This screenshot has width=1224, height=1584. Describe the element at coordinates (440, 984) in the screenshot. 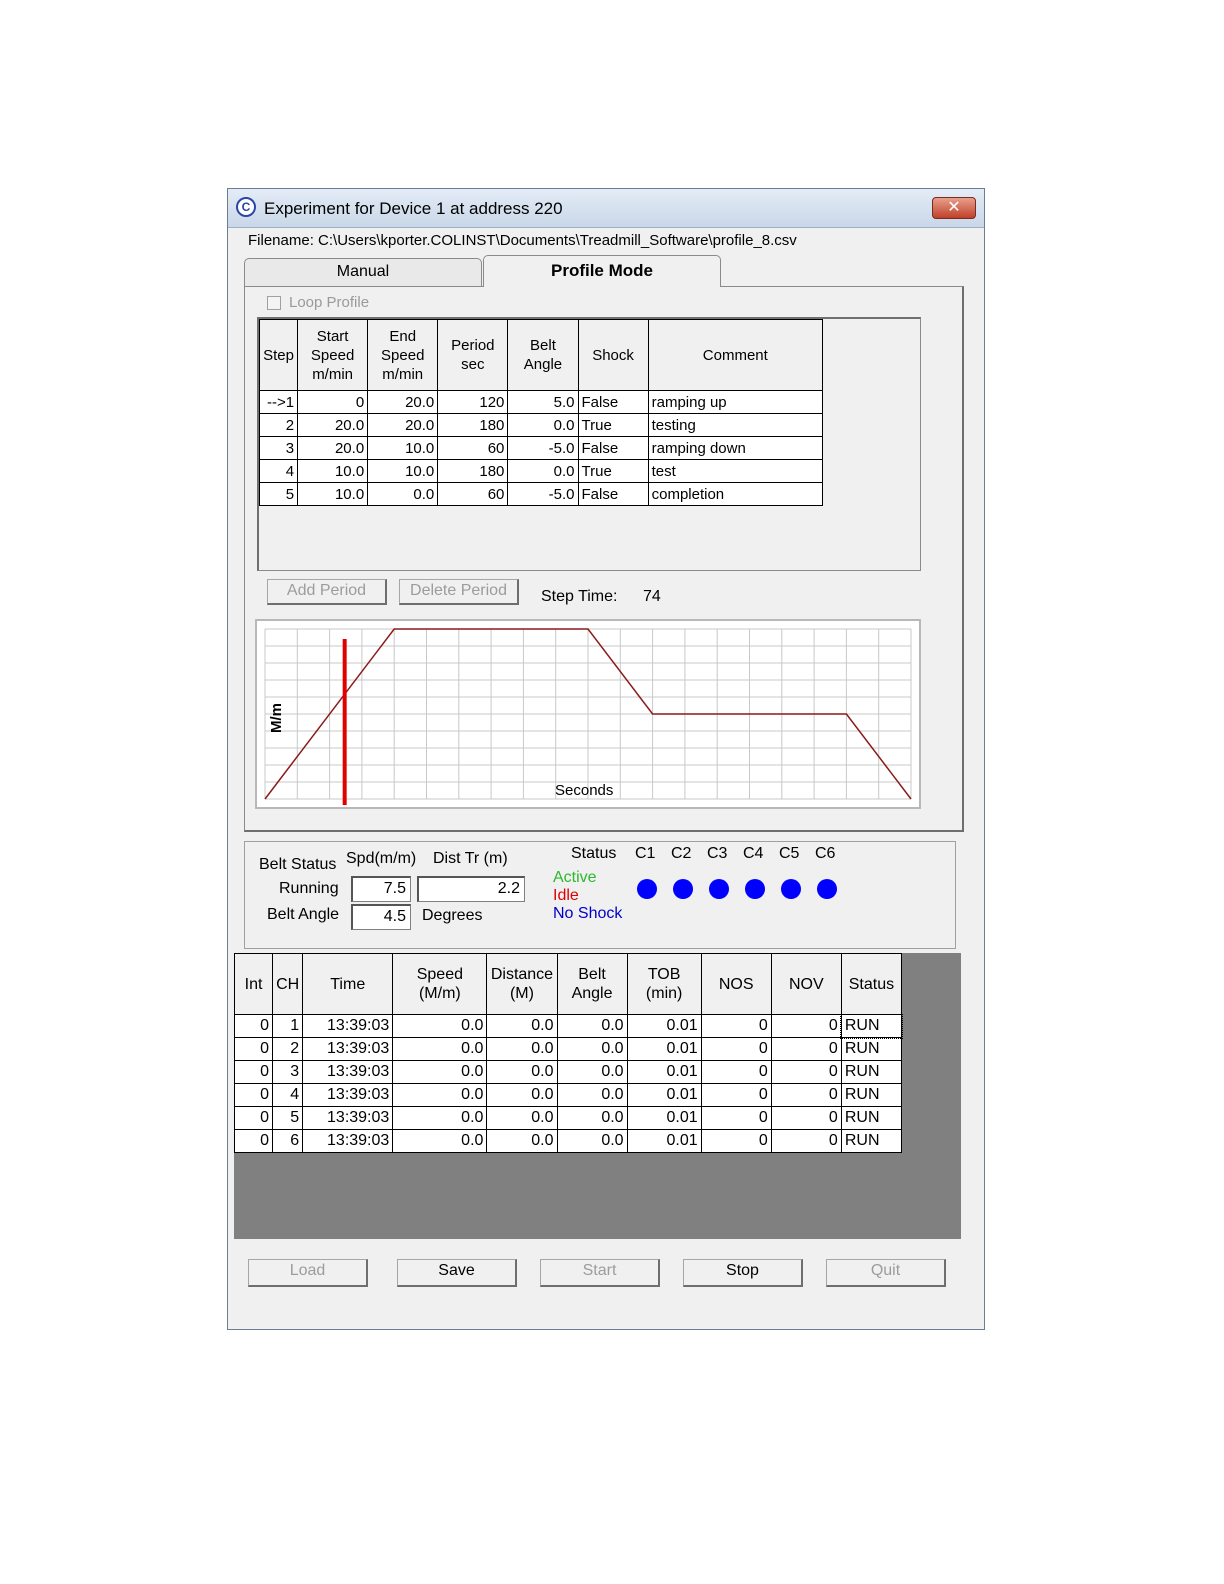

I see `data-col-header: Speed (M/m)` at that location.